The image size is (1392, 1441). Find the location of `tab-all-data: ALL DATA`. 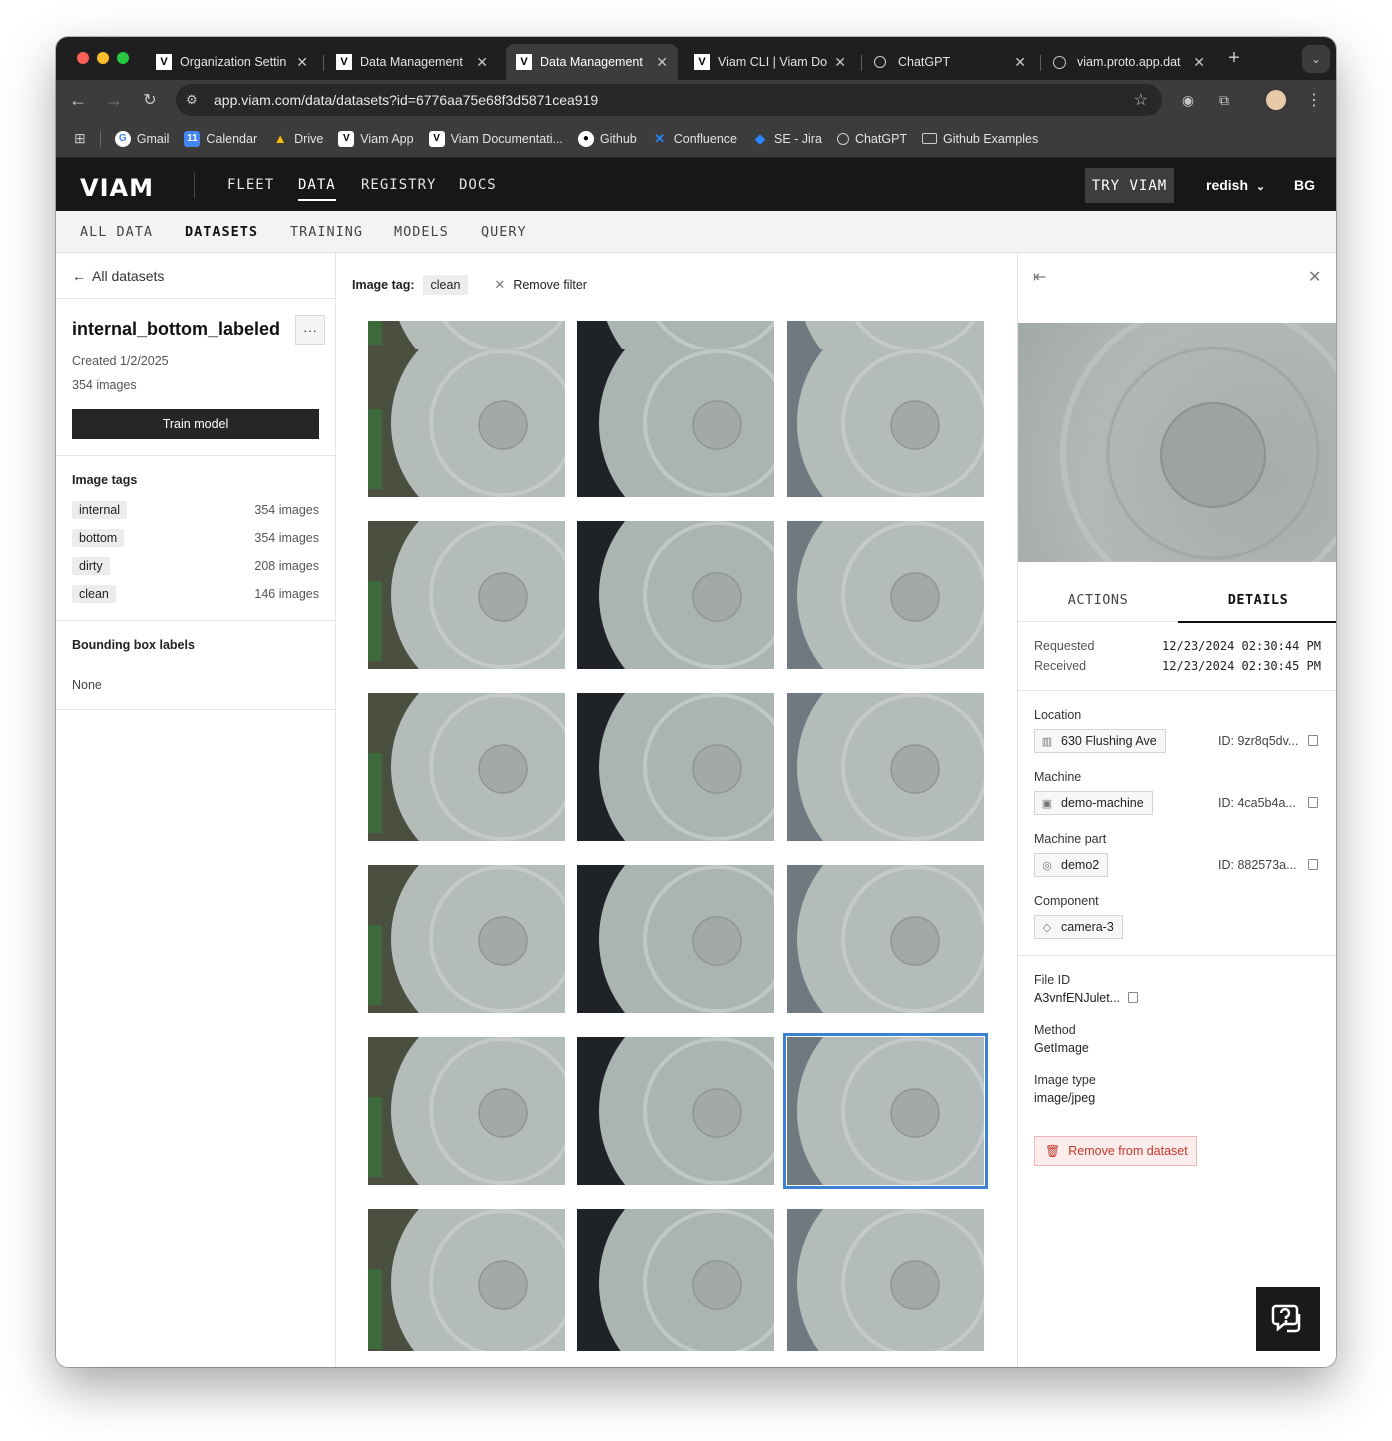

tab-all-data: ALL DATA is located at coordinates (116, 232).